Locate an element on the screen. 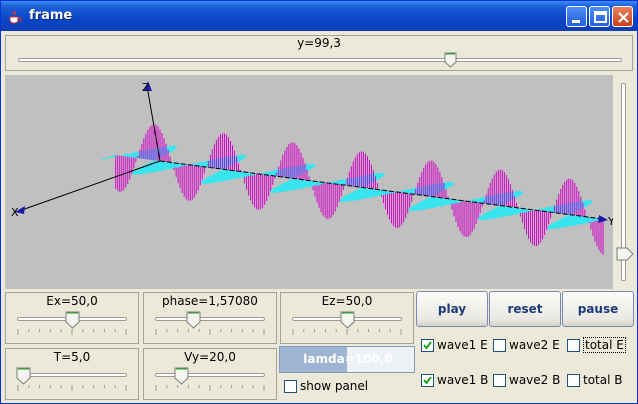  checkbox-totalb is located at coordinates (573, 380).